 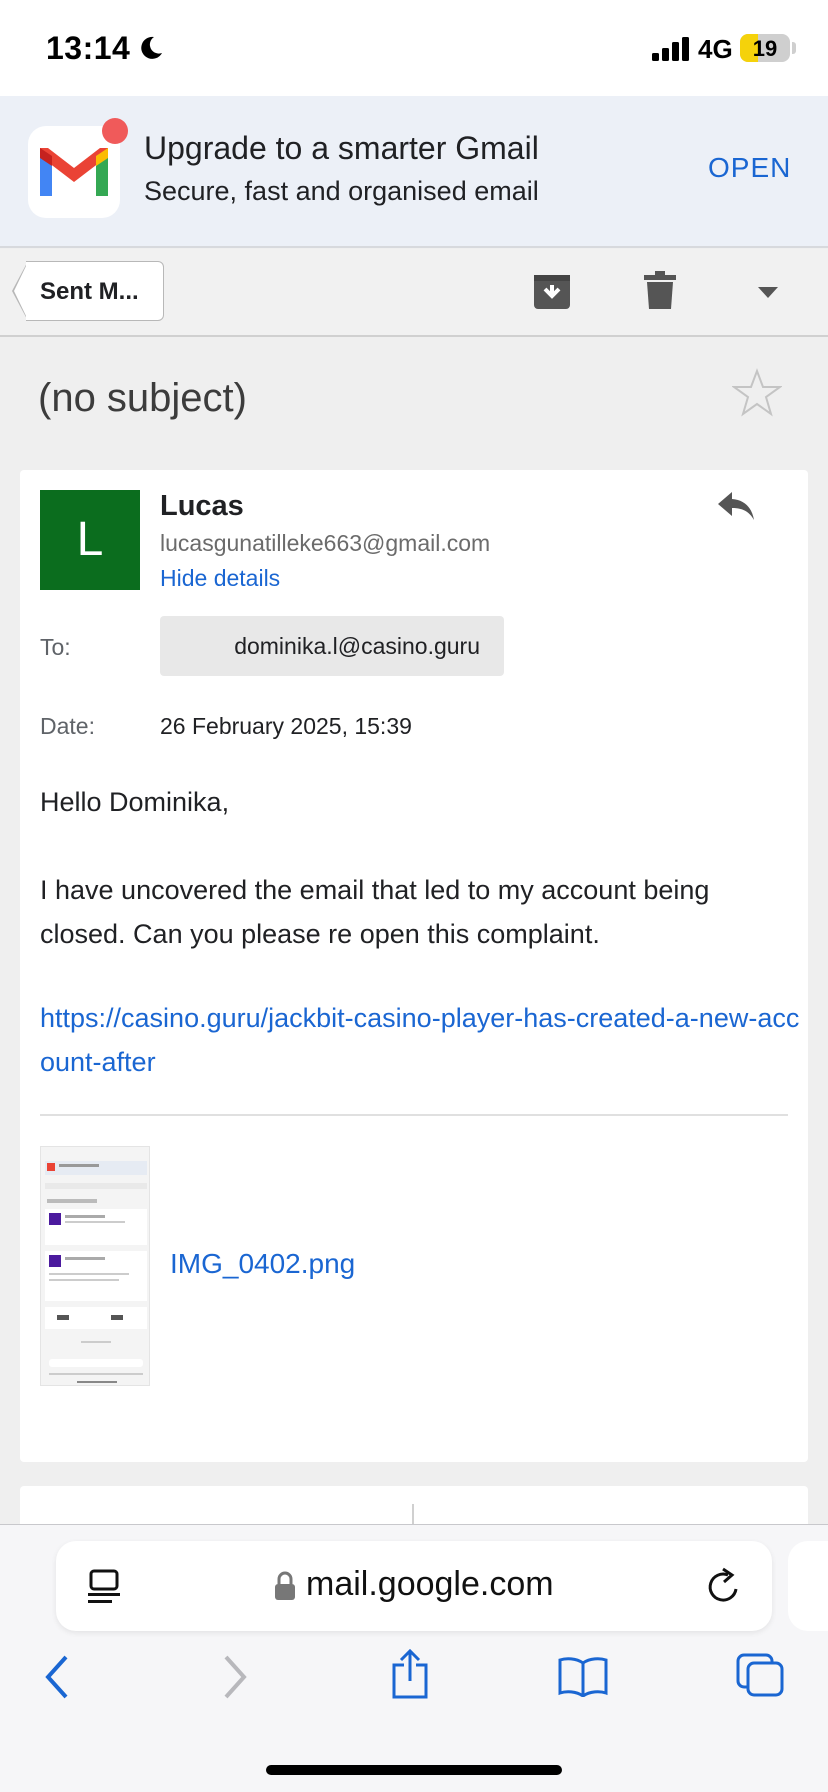 What do you see at coordinates (220, 578) in the screenshot?
I see `hide-details-link: Hide details` at bounding box center [220, 578].